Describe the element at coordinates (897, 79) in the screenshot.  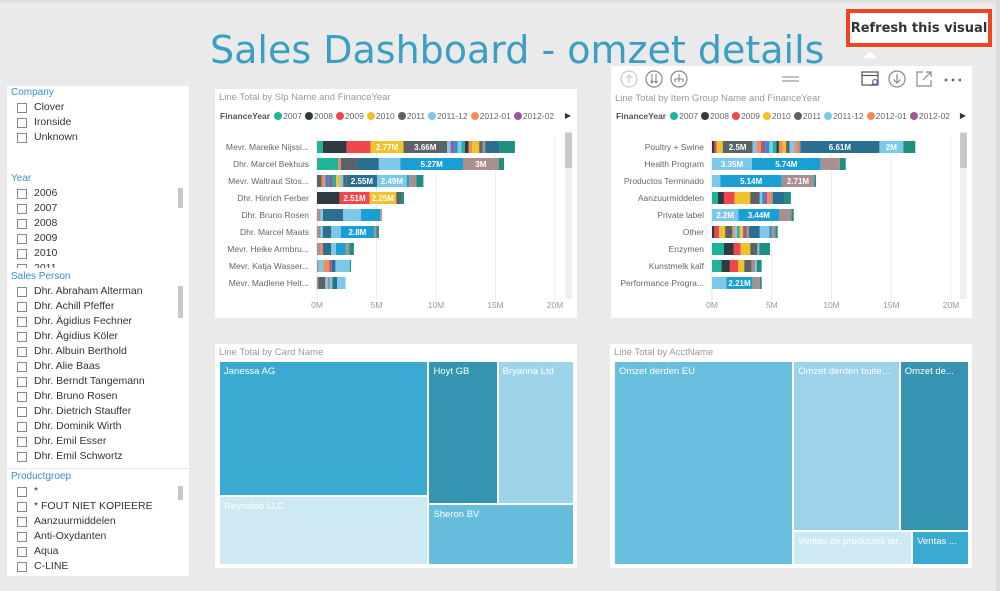
I see `drill-mode-icon` at that location.